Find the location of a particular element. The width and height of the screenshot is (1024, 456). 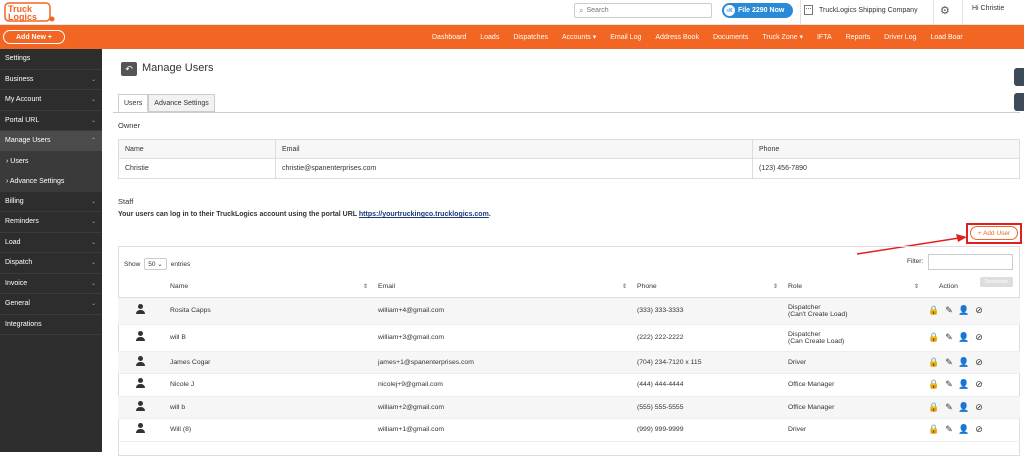

sidebar-item-manage-users: Manage Users ⌃ is located at coordinates (51, 141).